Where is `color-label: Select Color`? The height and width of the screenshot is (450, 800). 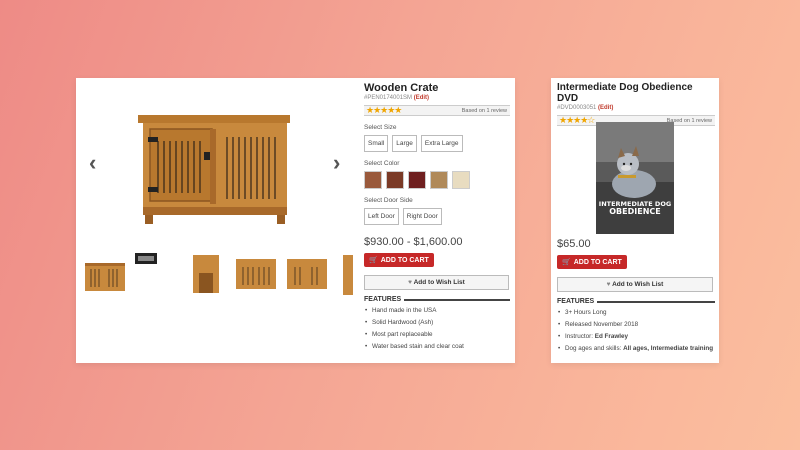
color-label: Select Color is located at coordinates (382, 163).